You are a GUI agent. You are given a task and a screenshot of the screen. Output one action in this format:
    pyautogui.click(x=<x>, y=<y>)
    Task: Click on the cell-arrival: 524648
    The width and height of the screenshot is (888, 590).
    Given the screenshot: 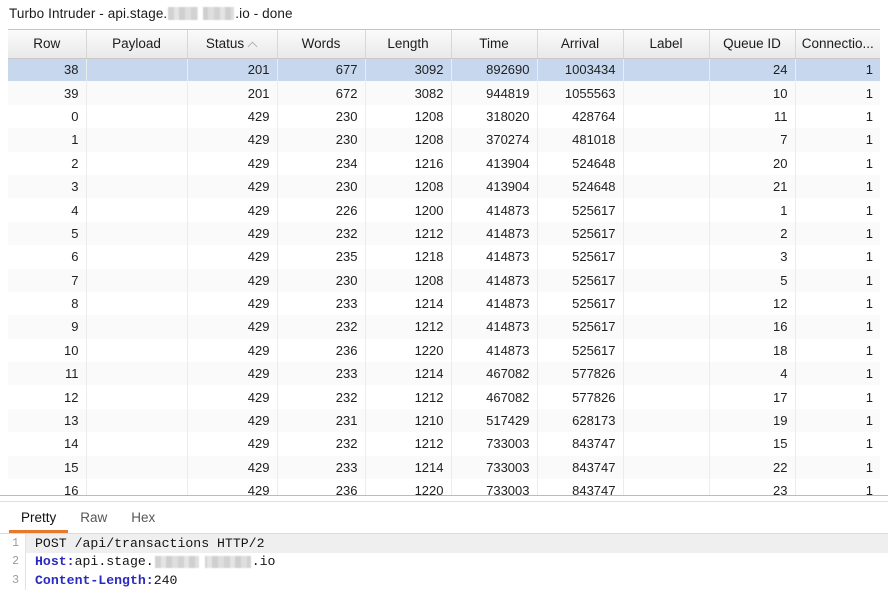 What is the action you would take?
    pyautogui.click(x=580, y=186)
    